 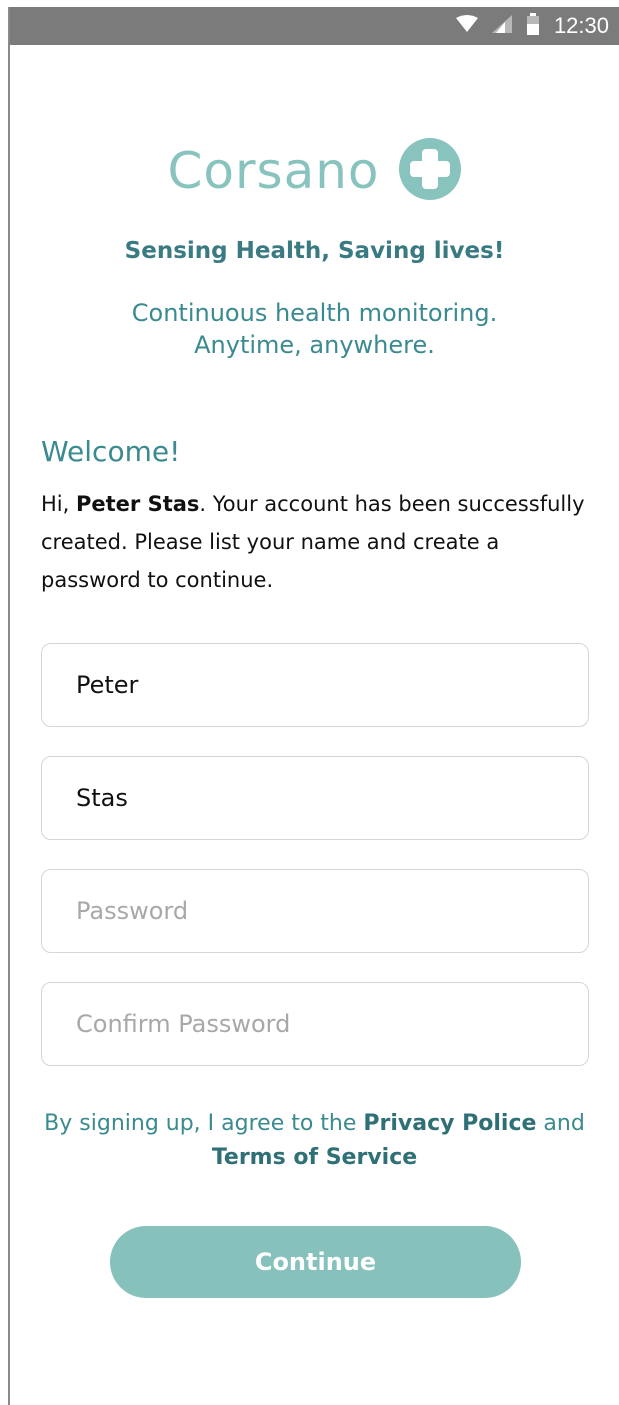 I want to click on first-name-field, so click(x=315, y=685).